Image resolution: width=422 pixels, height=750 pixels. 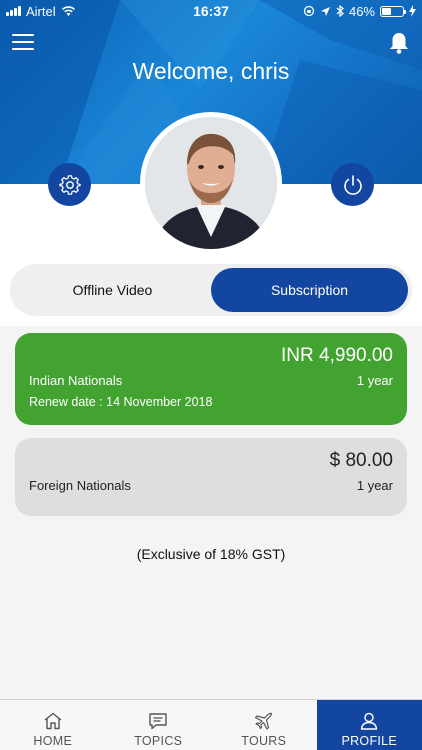 I want to click on plan-name: Indian Nationals, so click(x=76, y=380).